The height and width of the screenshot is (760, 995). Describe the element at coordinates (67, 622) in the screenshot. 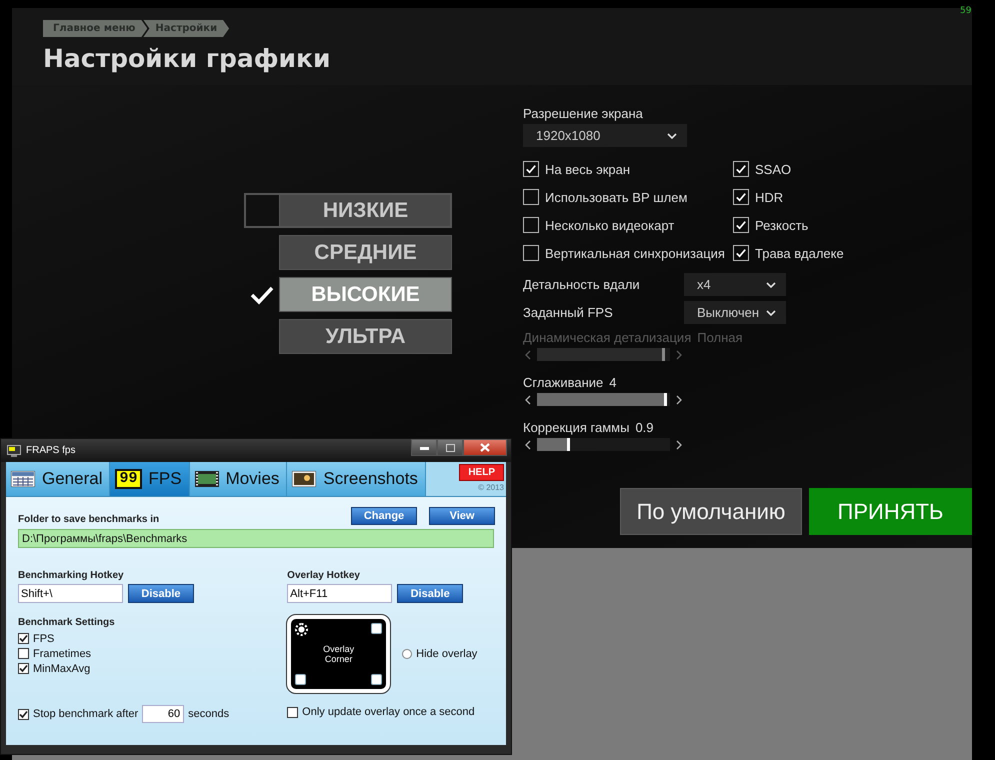

I see `section-title: Benchmark Settings` at that location.